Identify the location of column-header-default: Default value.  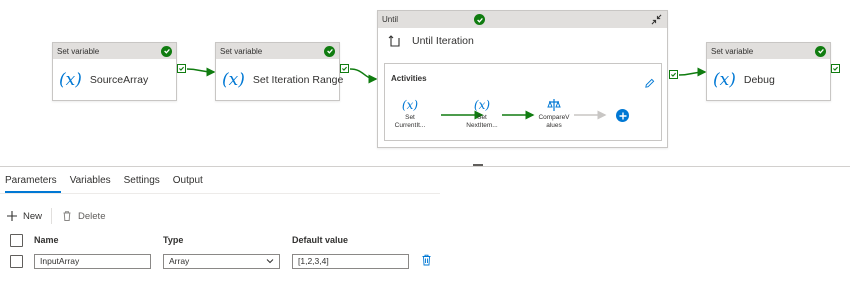
(320, 240).